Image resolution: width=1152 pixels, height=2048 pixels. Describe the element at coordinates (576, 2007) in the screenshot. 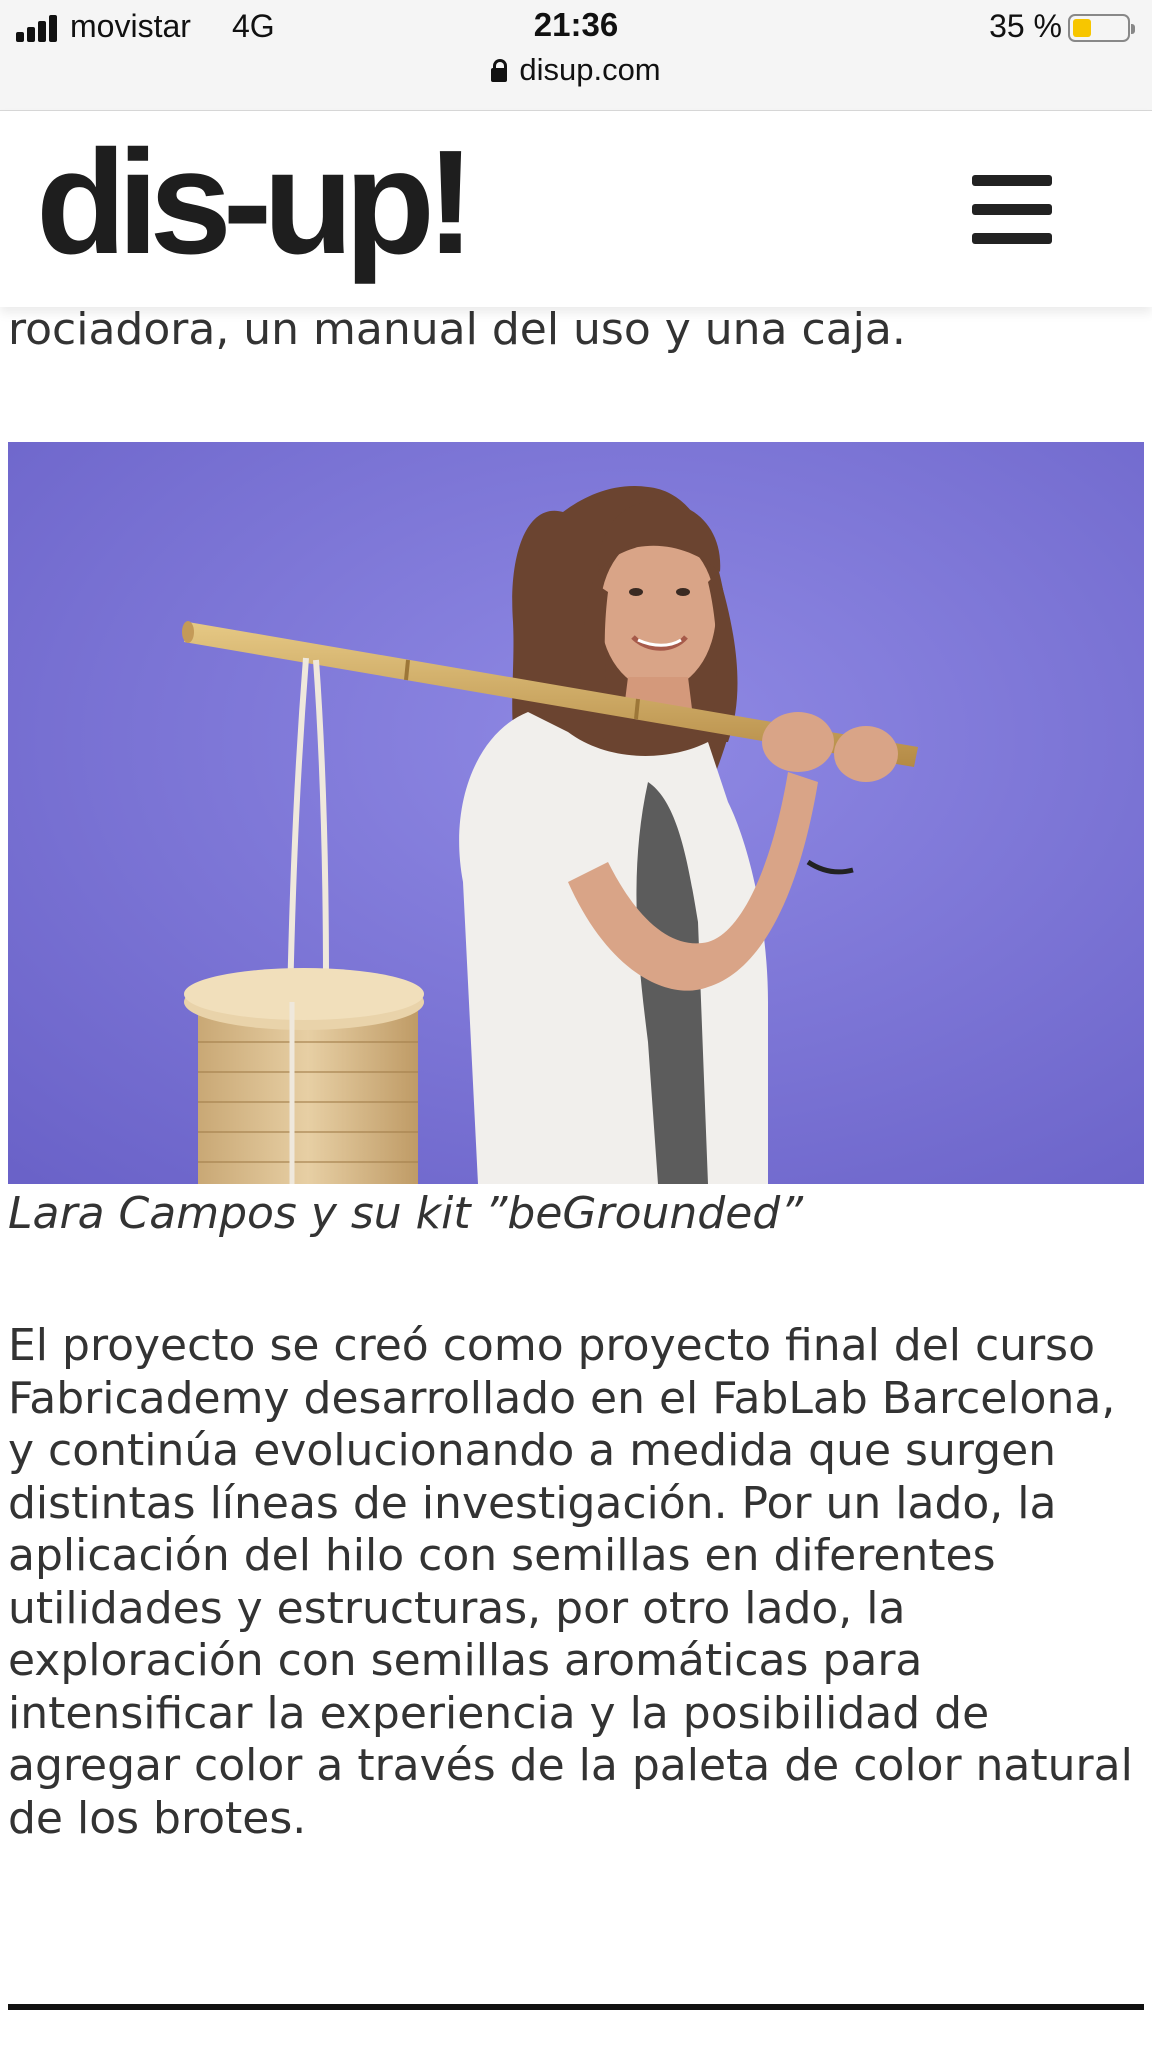

I see `section-divider` at that location.